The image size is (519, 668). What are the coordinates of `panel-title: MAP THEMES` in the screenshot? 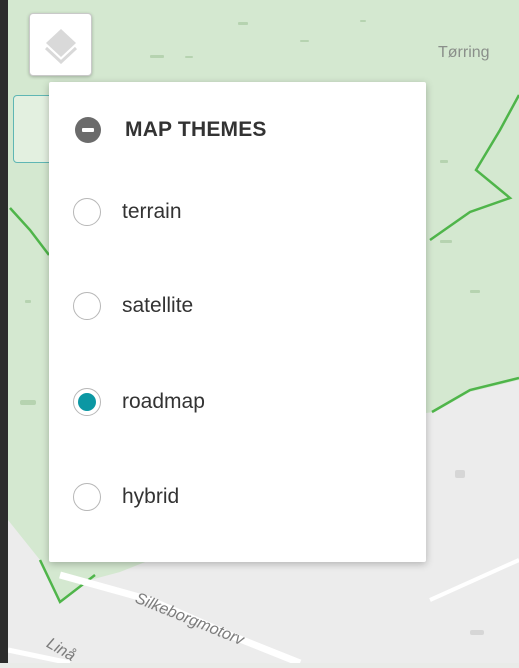 It's located at (196, 129).